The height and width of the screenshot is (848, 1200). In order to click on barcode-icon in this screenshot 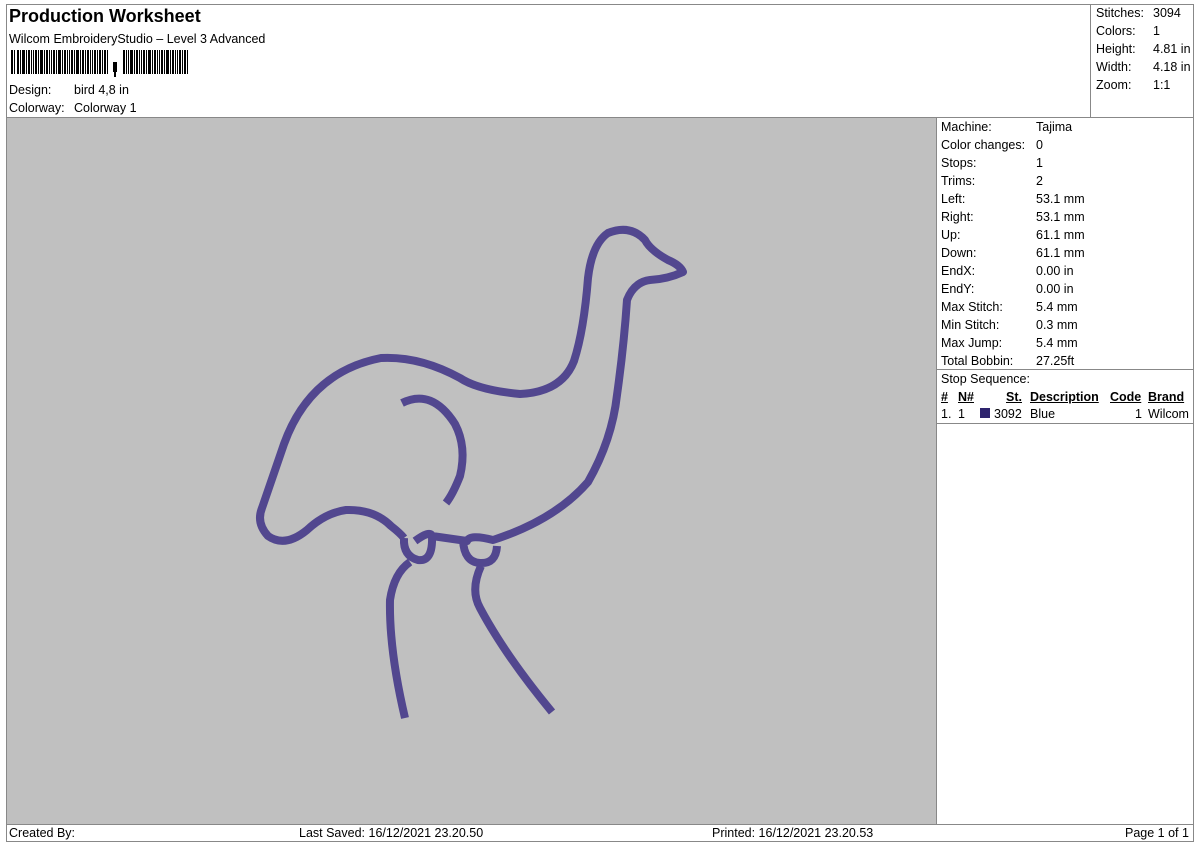, I will do `click(99, 63)`.